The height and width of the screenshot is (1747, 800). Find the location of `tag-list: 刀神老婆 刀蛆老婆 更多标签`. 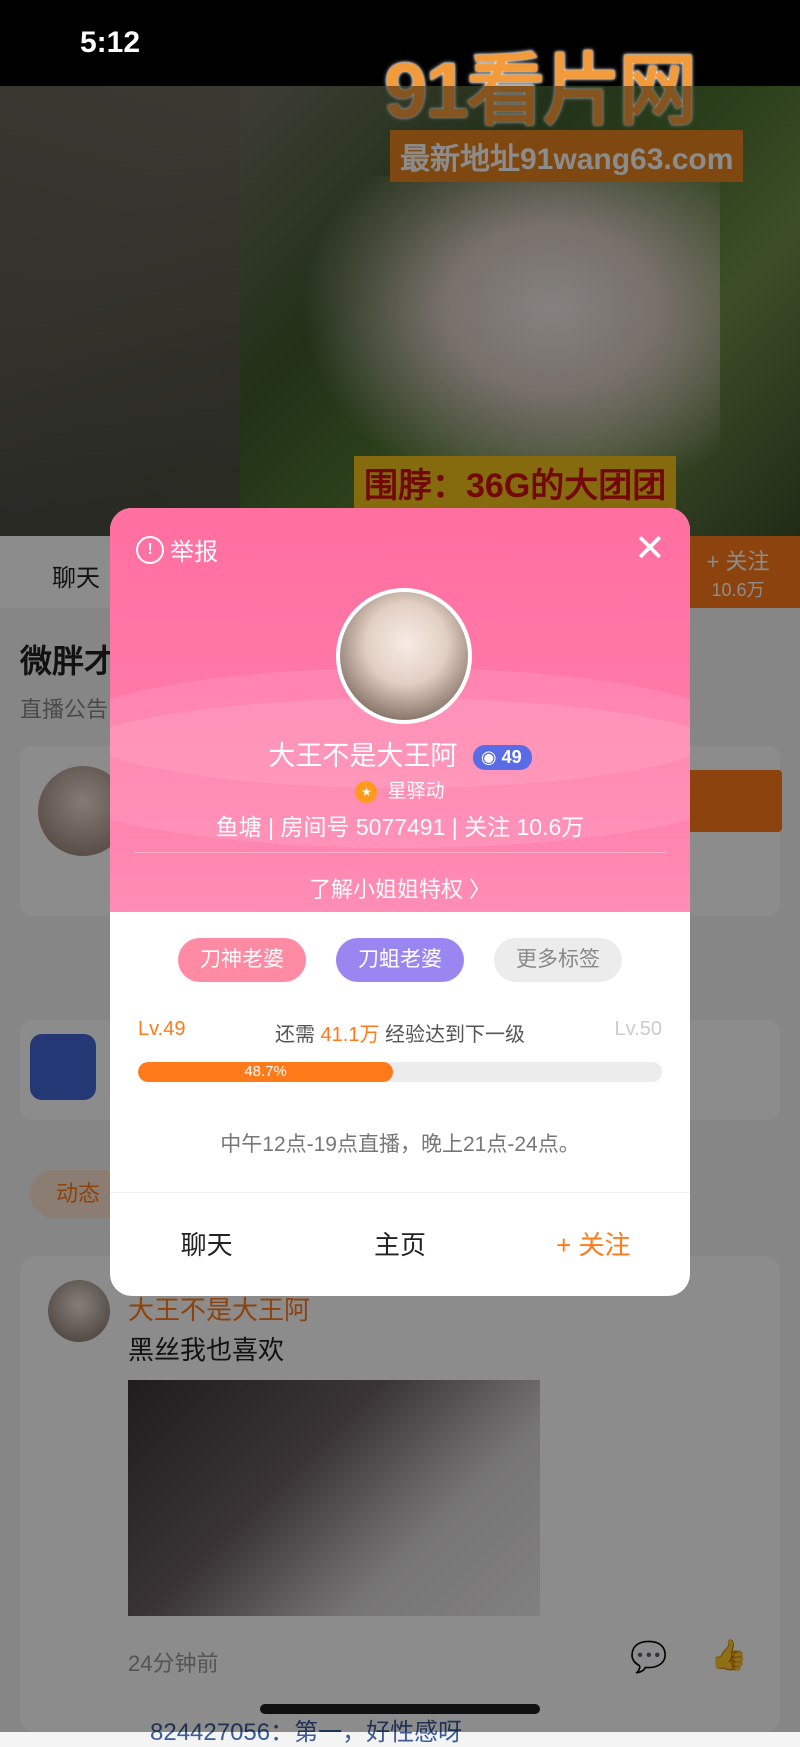

tag-list: 刀神老婆 刀蛆老婆 更多标签 is located at coordinates (400, 960).